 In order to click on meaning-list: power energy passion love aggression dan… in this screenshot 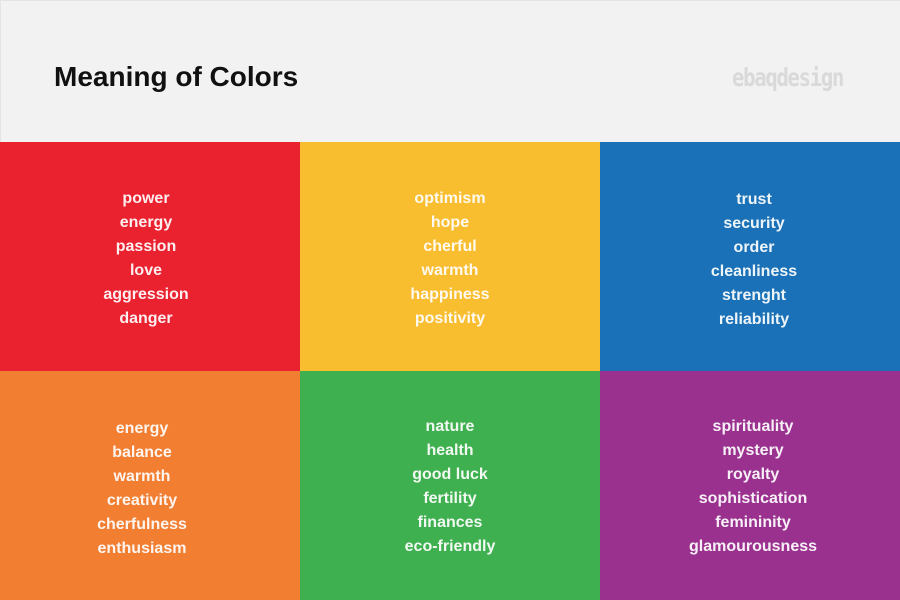, I will do `click(145, 259)`.